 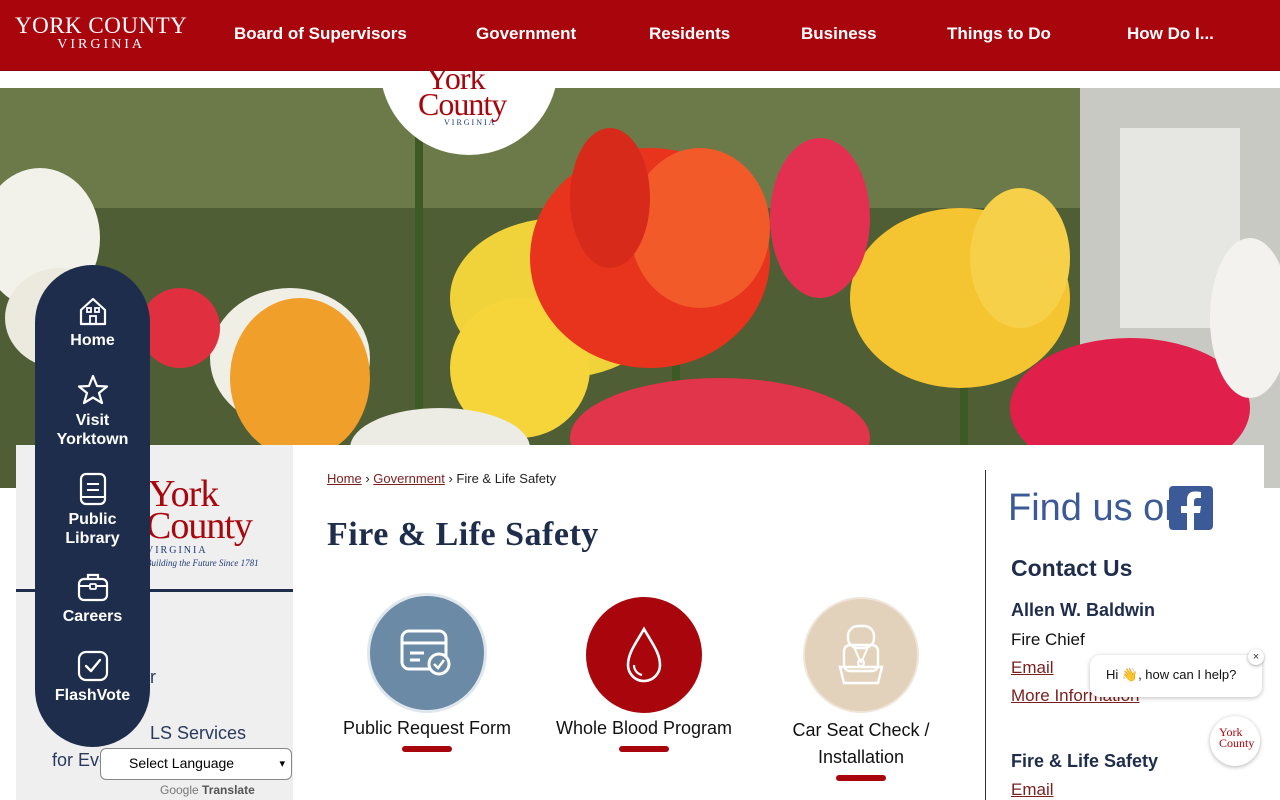 What do you see at coordinates (92, 389) in the screenshot?
I see `star-icon` at bounding box center [92, 389].